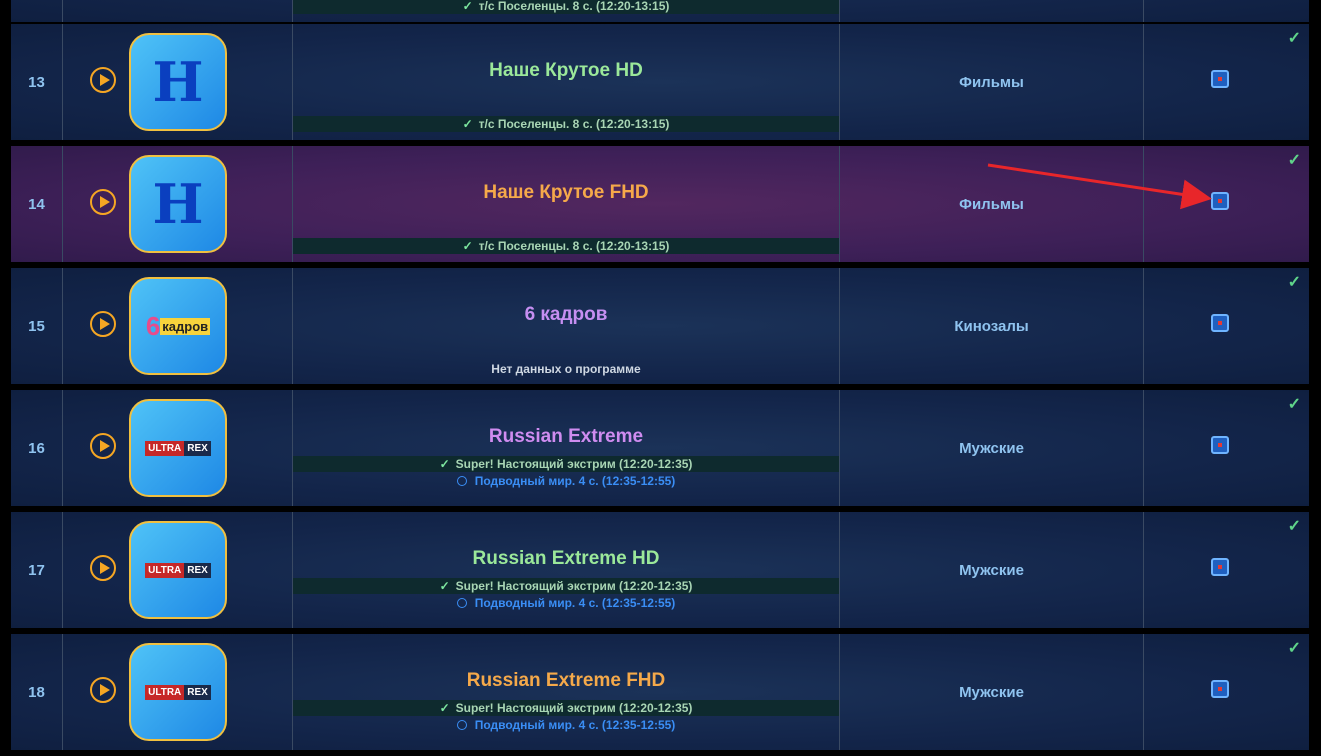  I want to click on channel-number: 13, so click(37, 82).